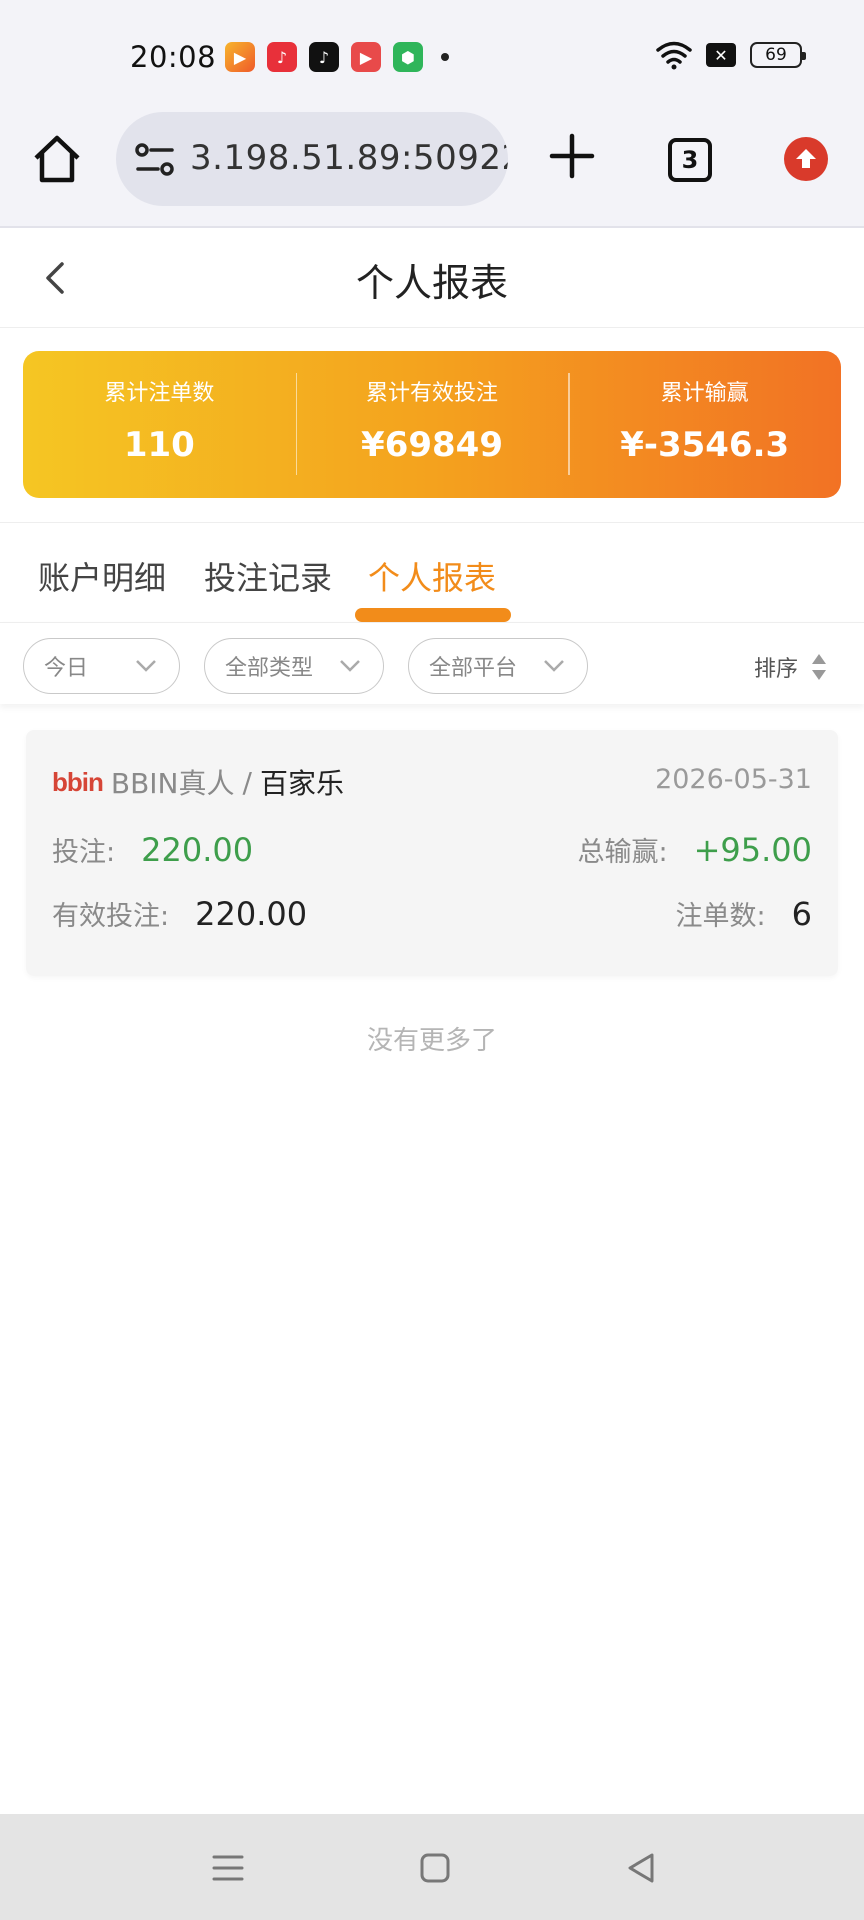 The height and width of the screenshot is (1920, 864). What do you see at coordinates (622, 852) in the screenshot?
I see `win-loss-label: 总输赢:` at bounding box center [622, 852].